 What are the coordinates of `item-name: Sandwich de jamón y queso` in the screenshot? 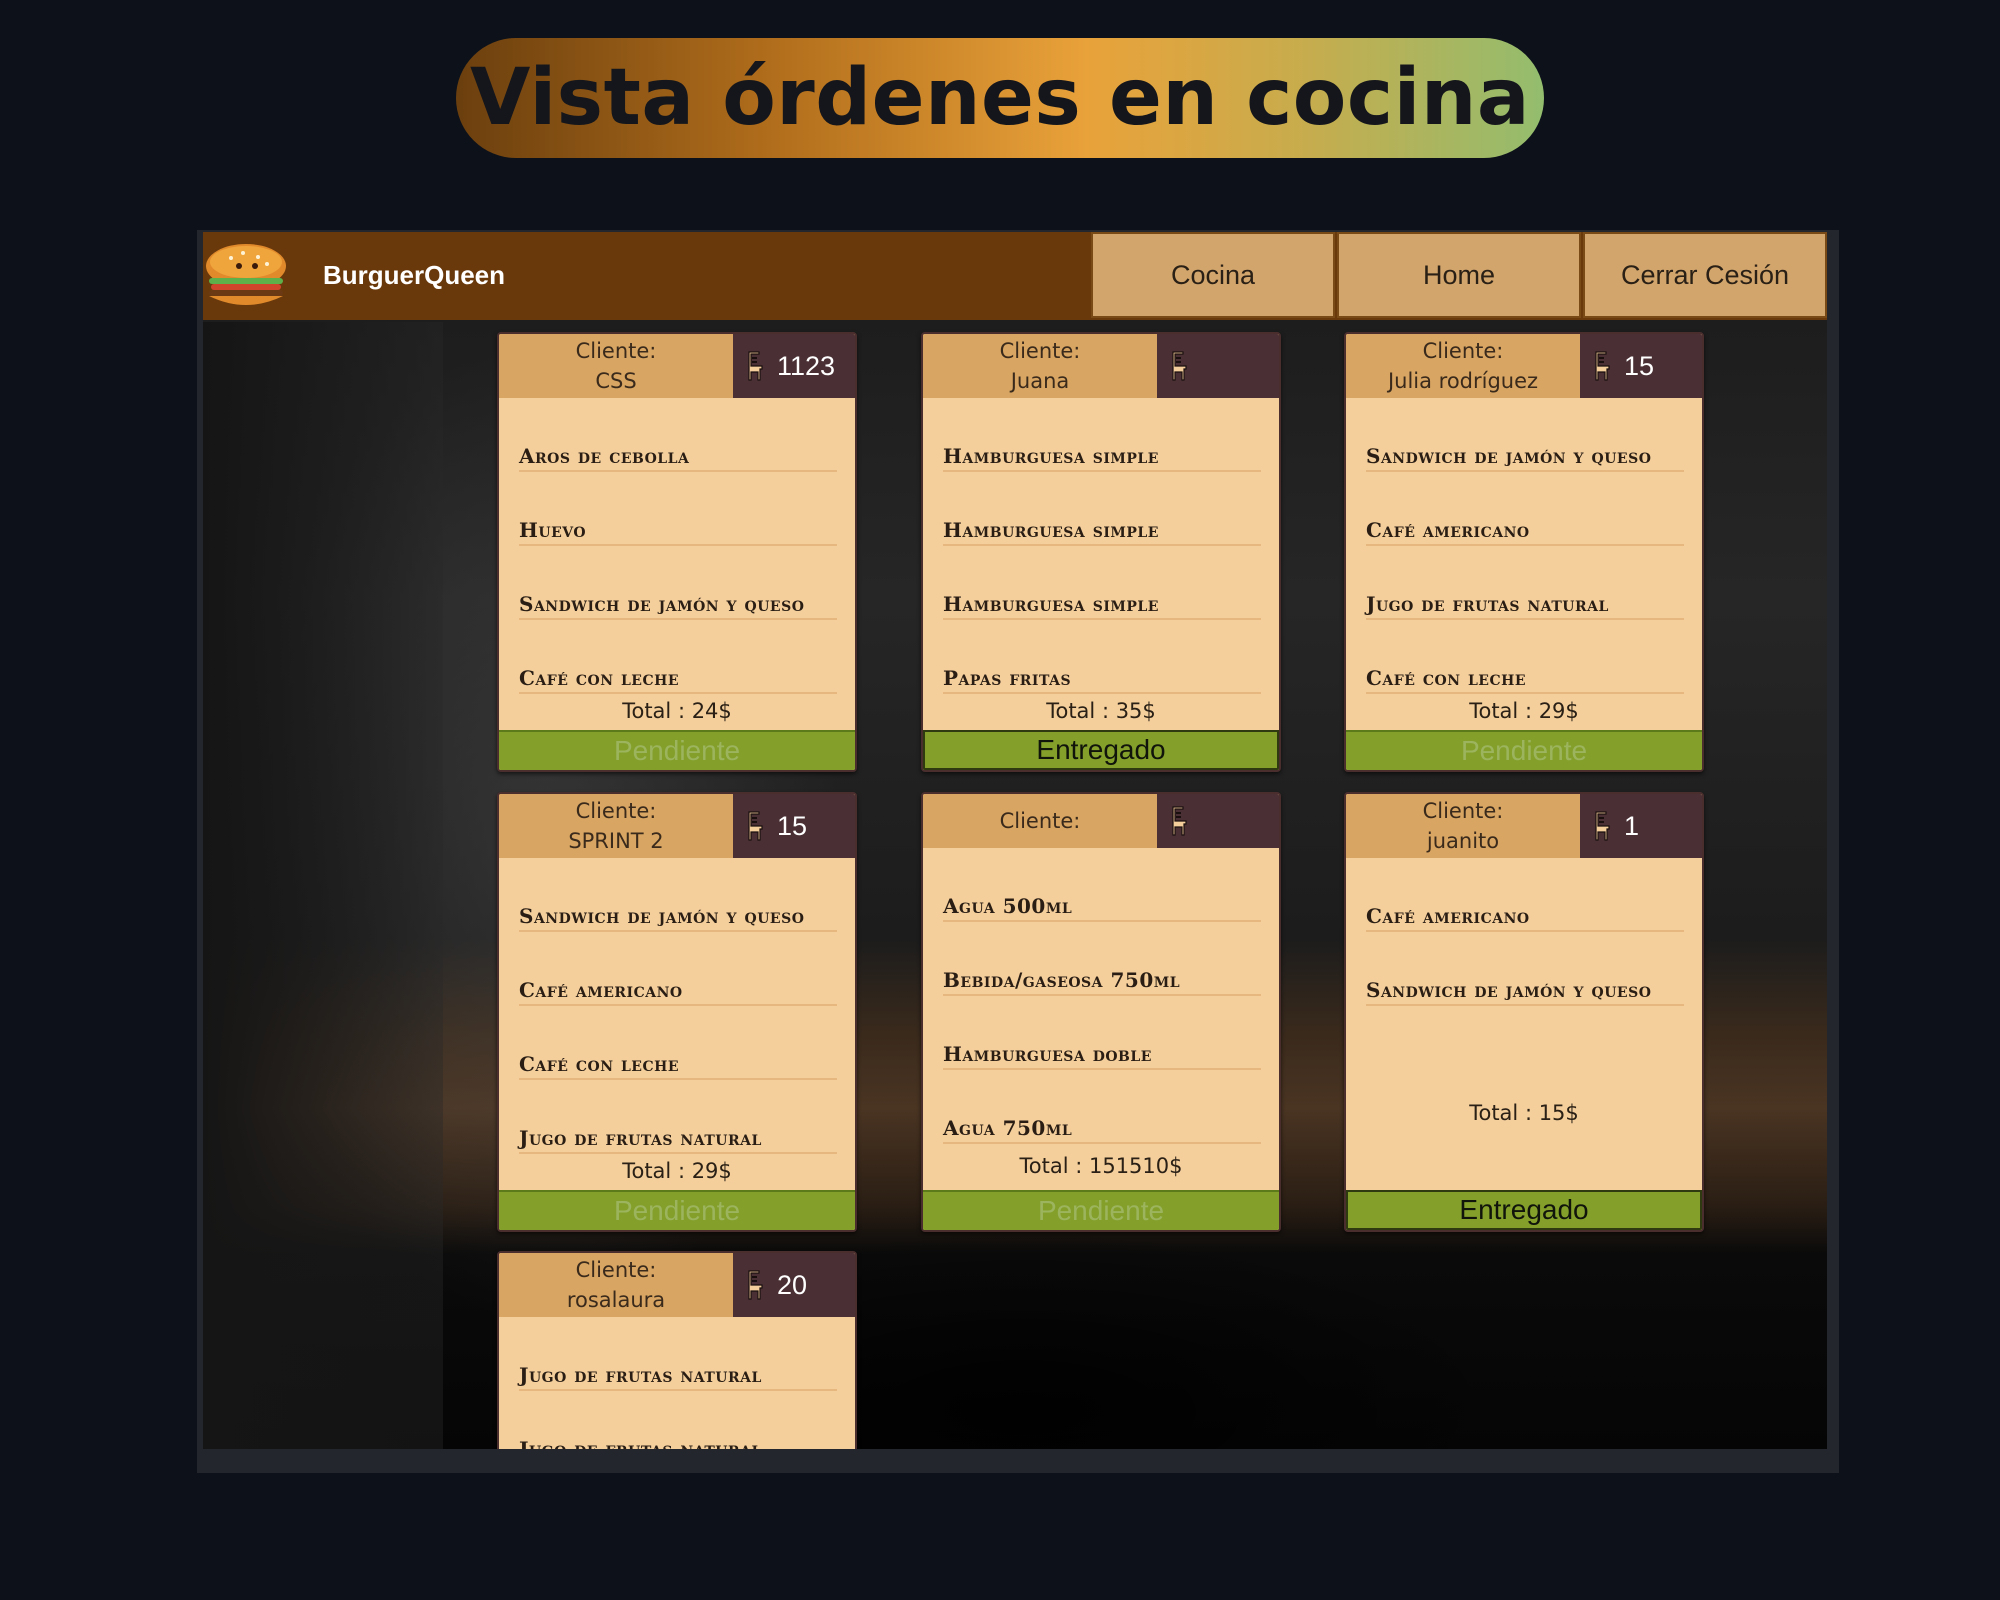 It's located at (662, 916).